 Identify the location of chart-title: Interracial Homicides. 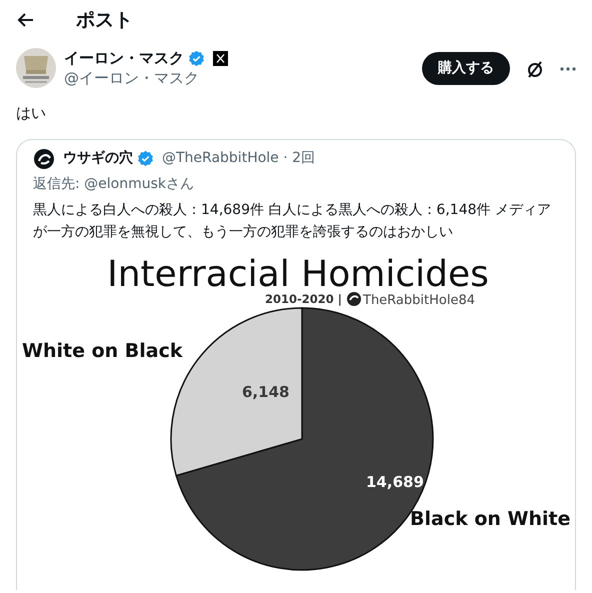
(298, 274).